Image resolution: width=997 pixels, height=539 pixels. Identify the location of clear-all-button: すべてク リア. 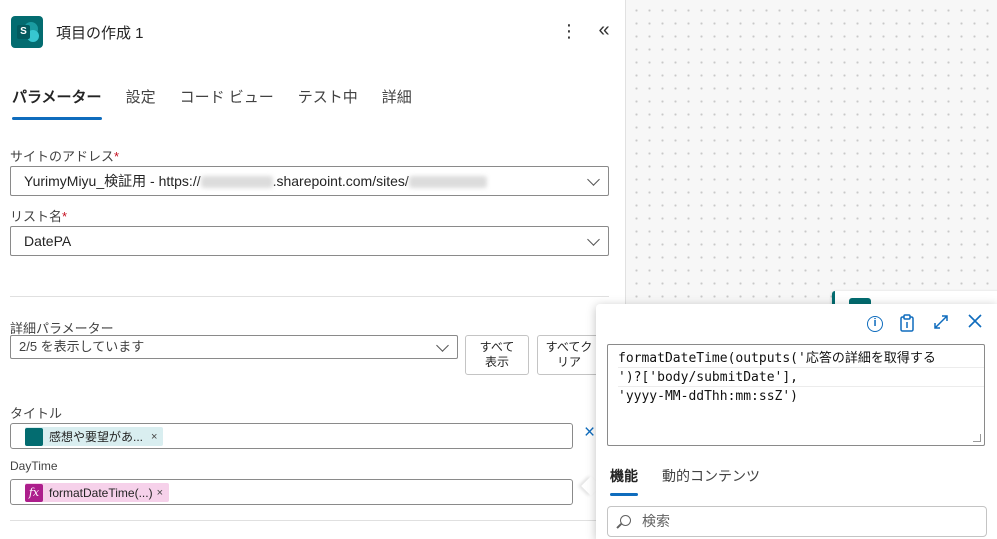
(569, 355).